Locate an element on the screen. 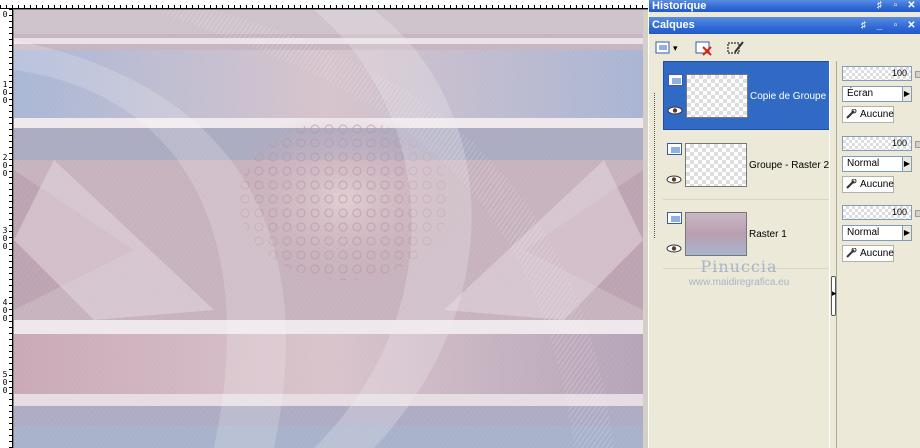 The width and height of the screenshot is (920, 448). blend-mode-select: Écran ▶ is located at coordinates (877, 94).